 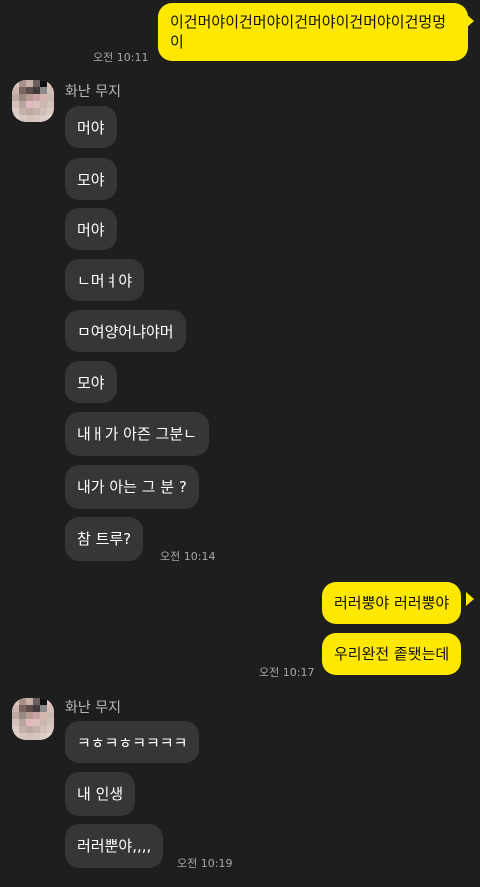 I want to click on message-text: 이건머야이건머야이건머야이건머야이건멍멍이, so click(x=308, y=32).